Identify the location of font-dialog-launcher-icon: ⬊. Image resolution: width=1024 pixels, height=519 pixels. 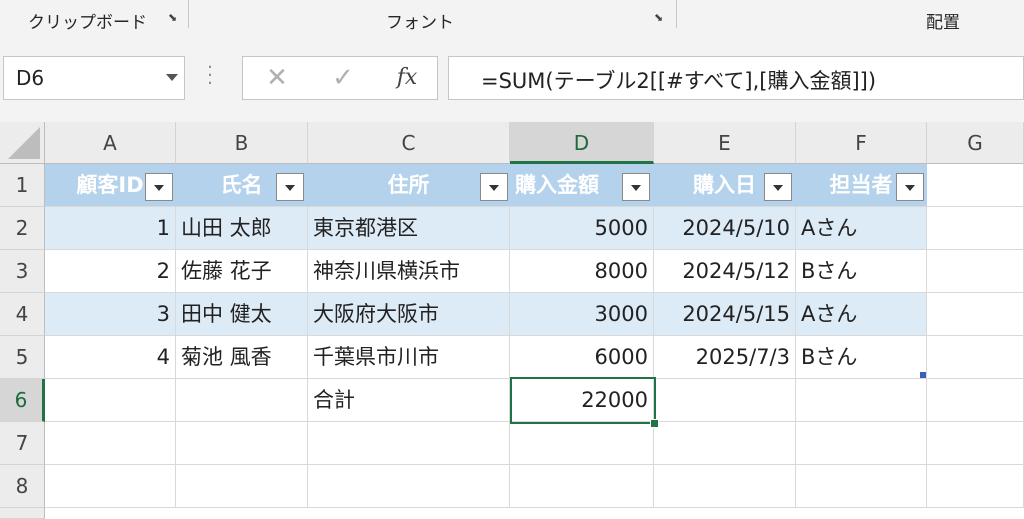
(660, 18).